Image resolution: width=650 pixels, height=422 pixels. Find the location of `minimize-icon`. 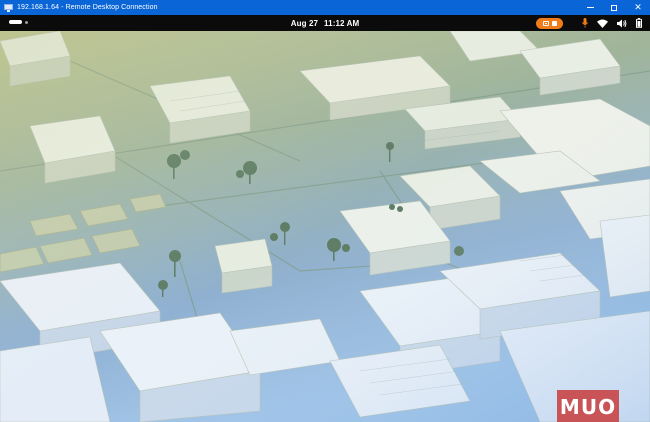

minimize-icon is located at coordinates (590, 7).